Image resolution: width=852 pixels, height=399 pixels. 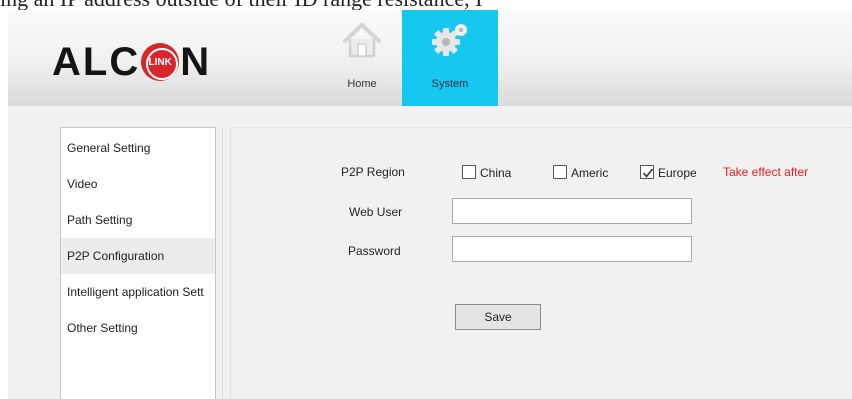 What do you see at coordinates (374, 251) in the screenshot?
I see `password-label: Password` at bounding box center [374, 251].